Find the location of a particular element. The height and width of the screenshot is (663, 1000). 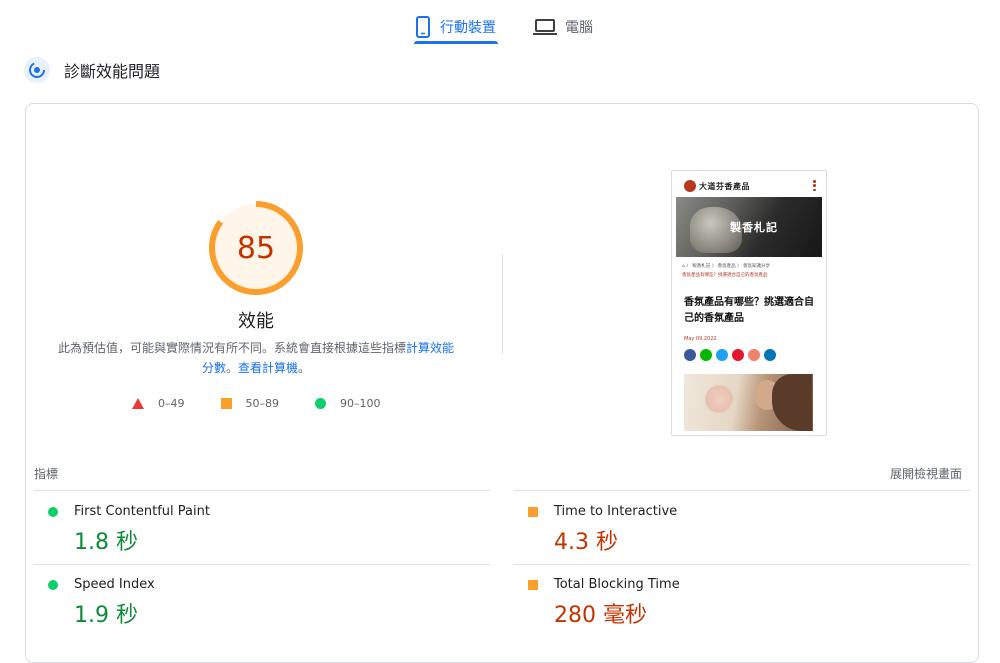

metric-label: Speed Index is located at coordinates (114, 584).